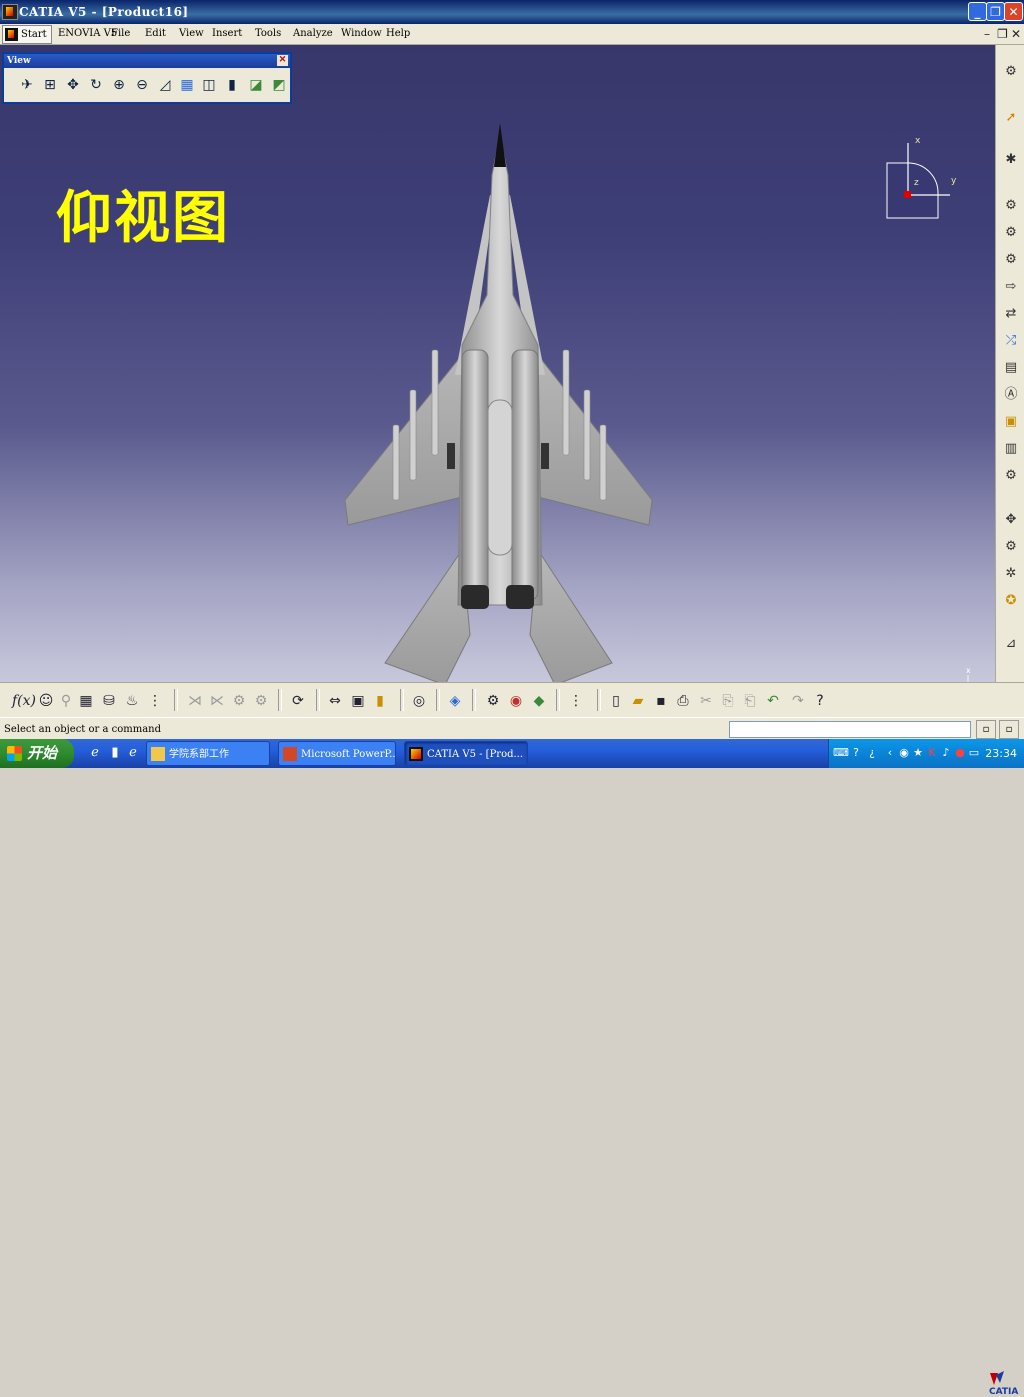  What do you see at coordinates (987, 34) in the screenshot?
I see `doc-minimize-button: –` at bounding box center [987, 34].